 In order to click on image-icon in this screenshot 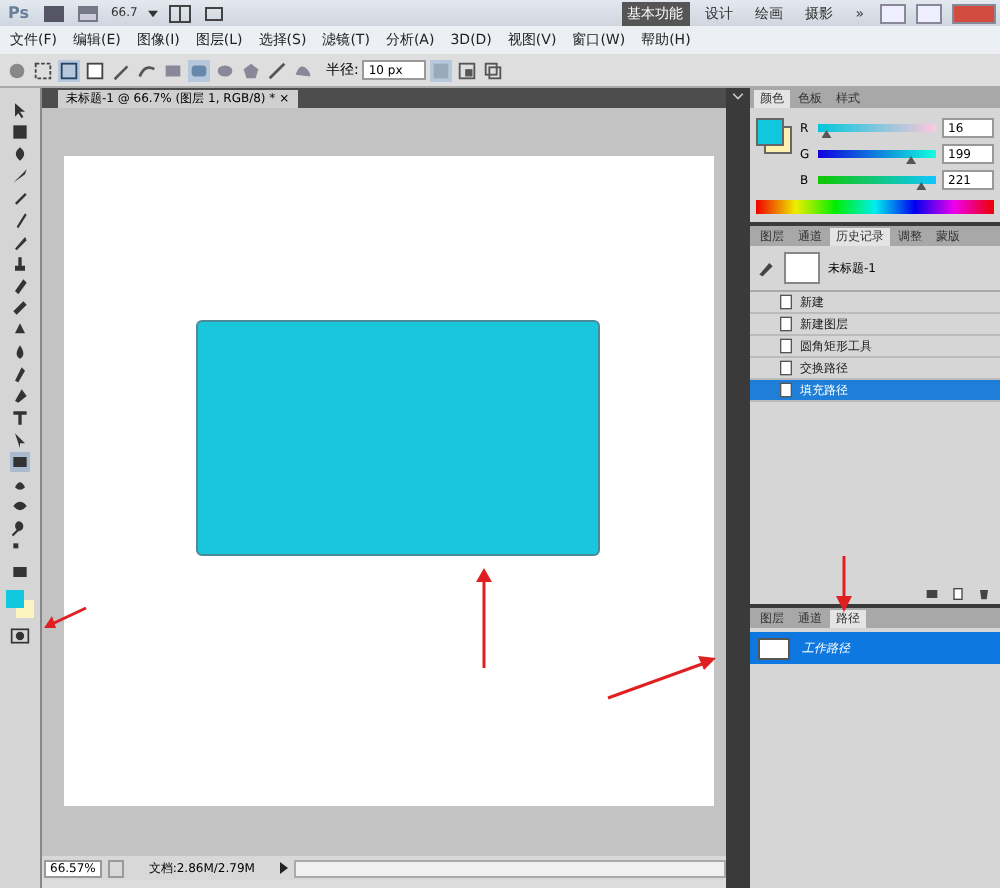, I will do `click(88, 13)`.